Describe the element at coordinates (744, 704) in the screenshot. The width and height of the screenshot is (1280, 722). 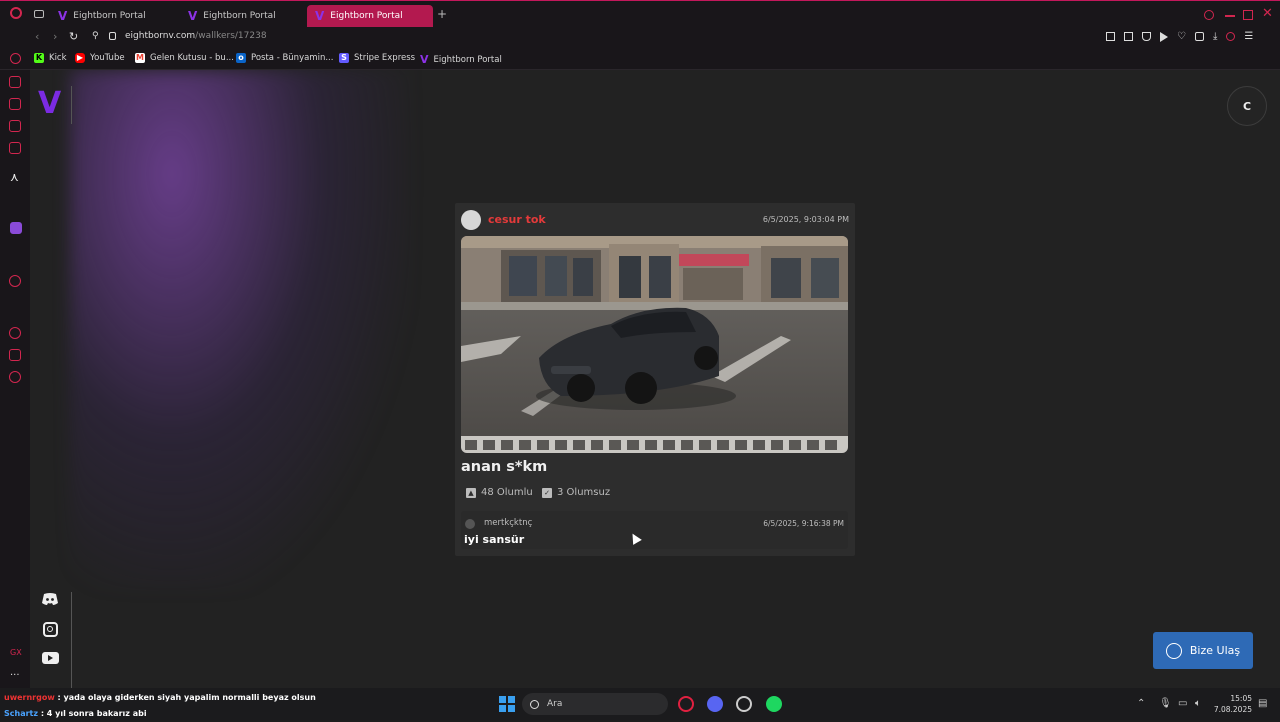
I see `steam-taskbar-icon` at that location.